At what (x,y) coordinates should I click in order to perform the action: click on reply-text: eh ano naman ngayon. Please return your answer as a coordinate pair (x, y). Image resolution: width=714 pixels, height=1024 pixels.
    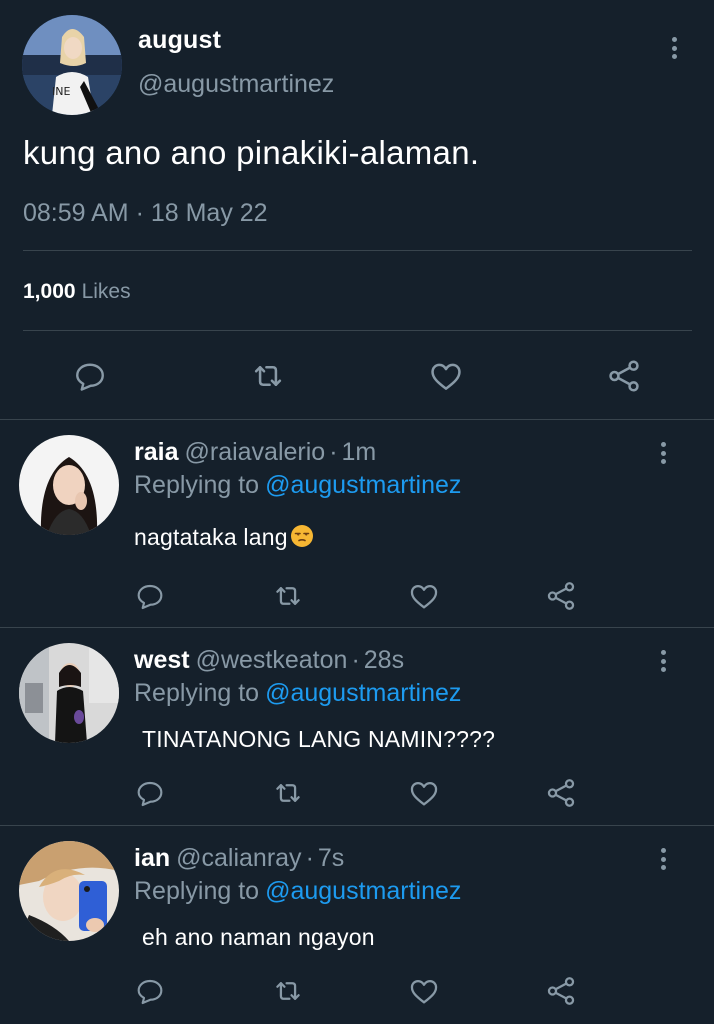
    Looking at the image, I should click on (258, 937).